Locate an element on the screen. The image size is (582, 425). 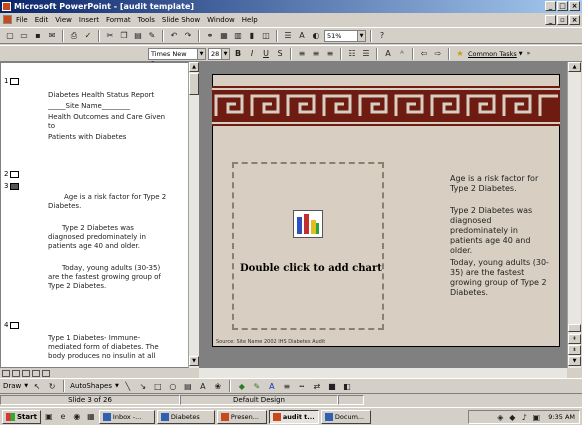
bullets-icon: ☰ is located at coordinates (366, 54).